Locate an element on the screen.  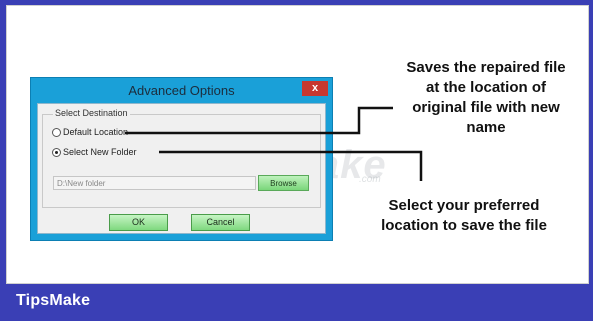
annotation-line: location to save the file is located at coordinates (464, 225).